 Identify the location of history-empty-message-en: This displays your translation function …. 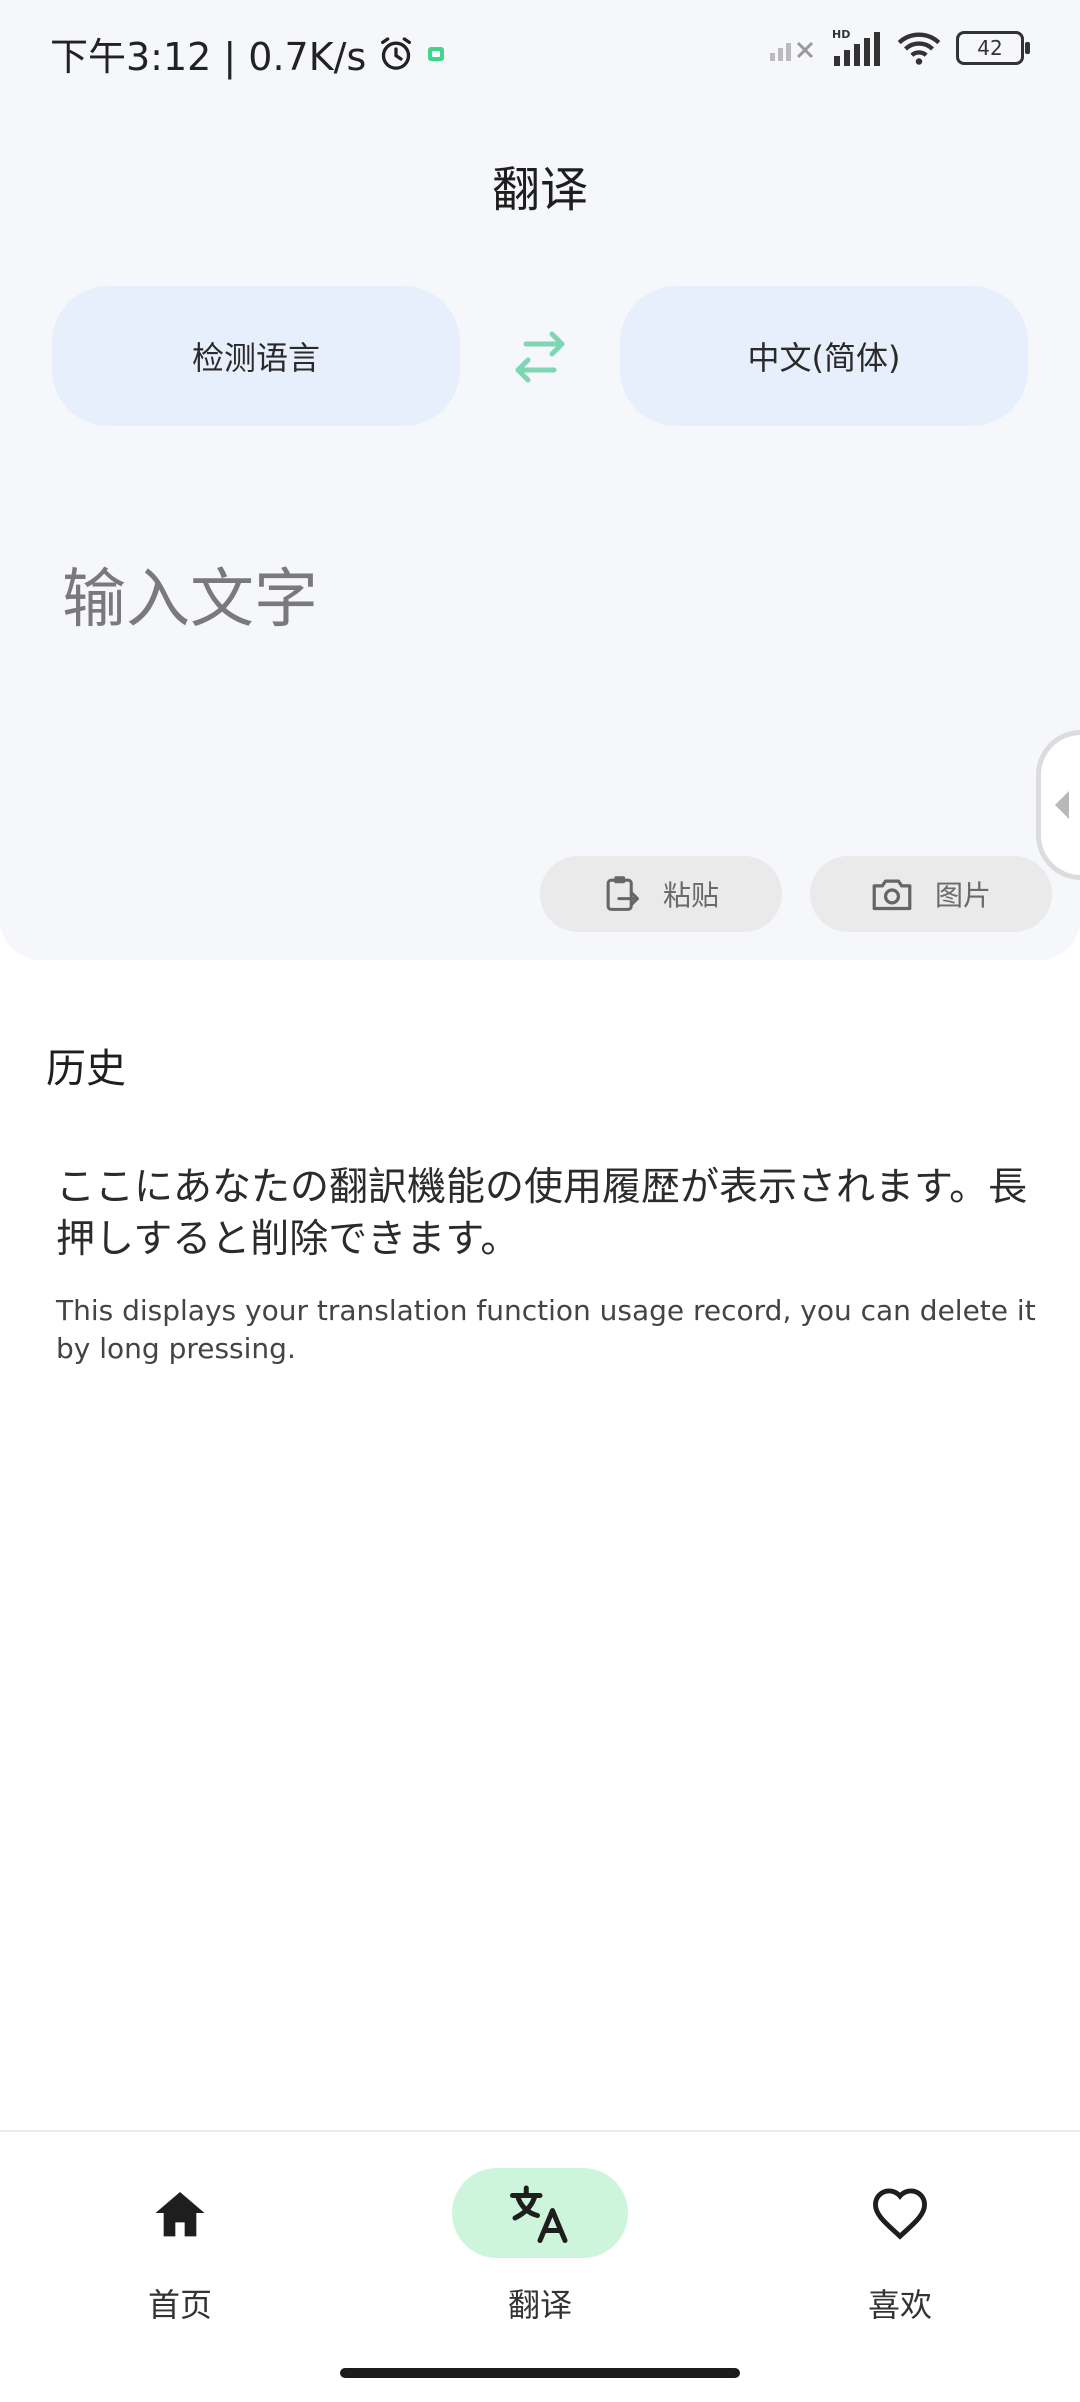
(546, 1329).